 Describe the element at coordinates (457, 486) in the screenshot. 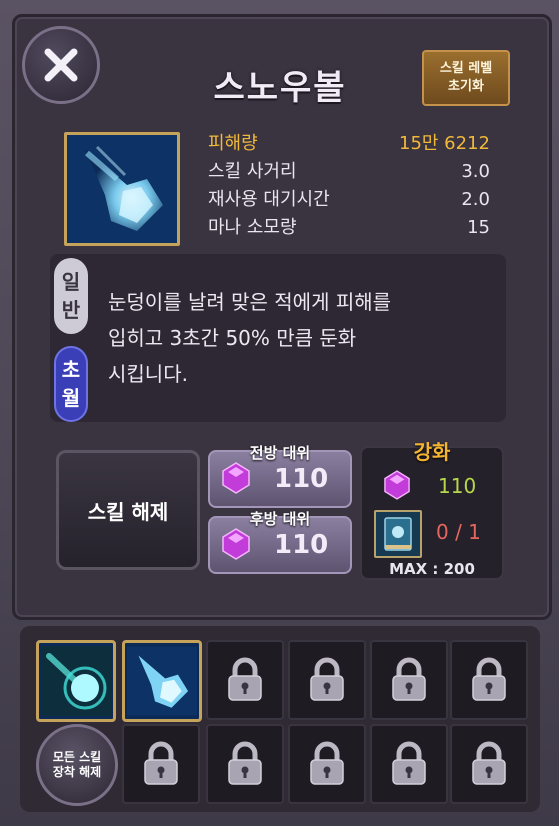

I see `enhance-gem-cost: 110` at that location.